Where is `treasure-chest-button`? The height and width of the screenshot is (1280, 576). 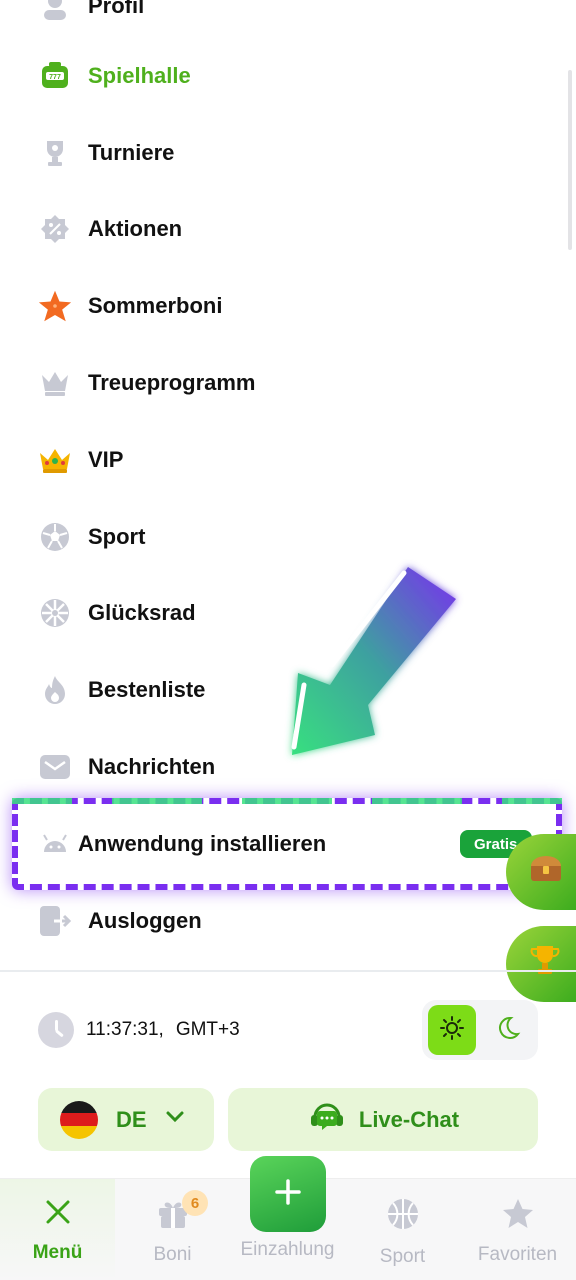
treasure-chest-button is located at coordinates (541, 872).